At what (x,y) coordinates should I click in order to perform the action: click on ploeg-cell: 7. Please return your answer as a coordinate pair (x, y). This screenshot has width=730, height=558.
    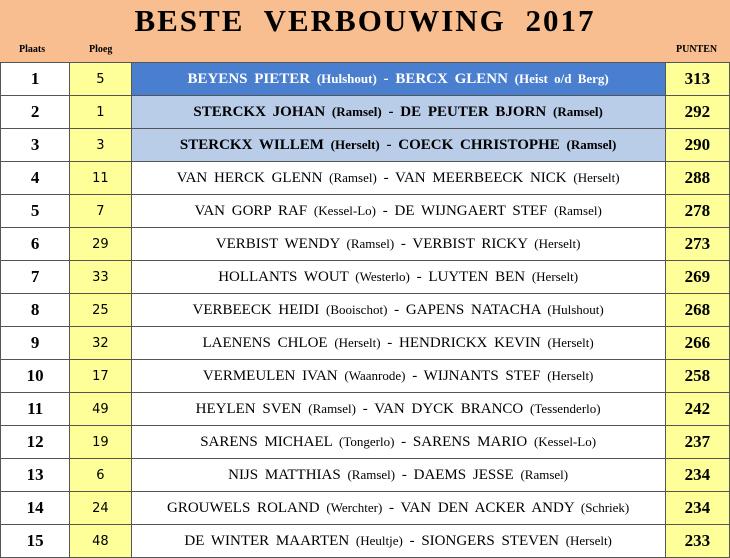
    Looking at the image, I should click on (100, 211).